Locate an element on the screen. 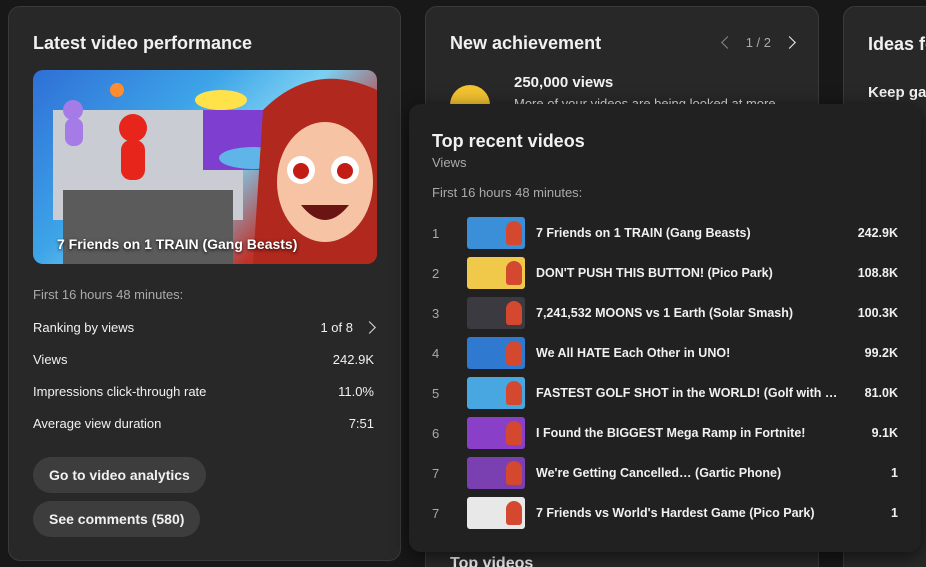  stat-value: 242.9K is located at coordinates (353, 359).